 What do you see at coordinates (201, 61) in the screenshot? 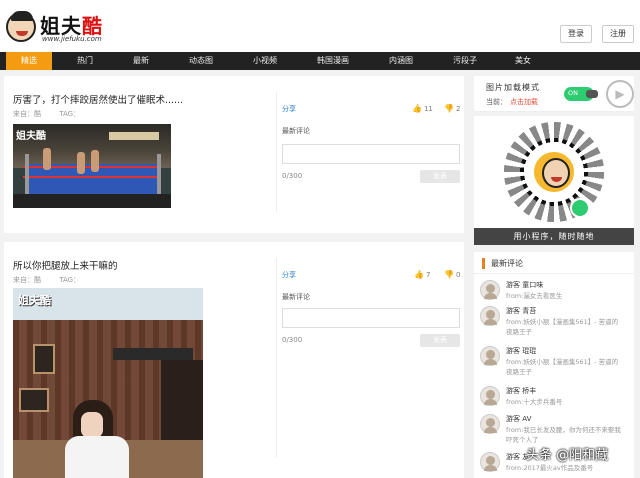
I see `nav-item-gifs: 动态图` at bounding box center [201, 61].